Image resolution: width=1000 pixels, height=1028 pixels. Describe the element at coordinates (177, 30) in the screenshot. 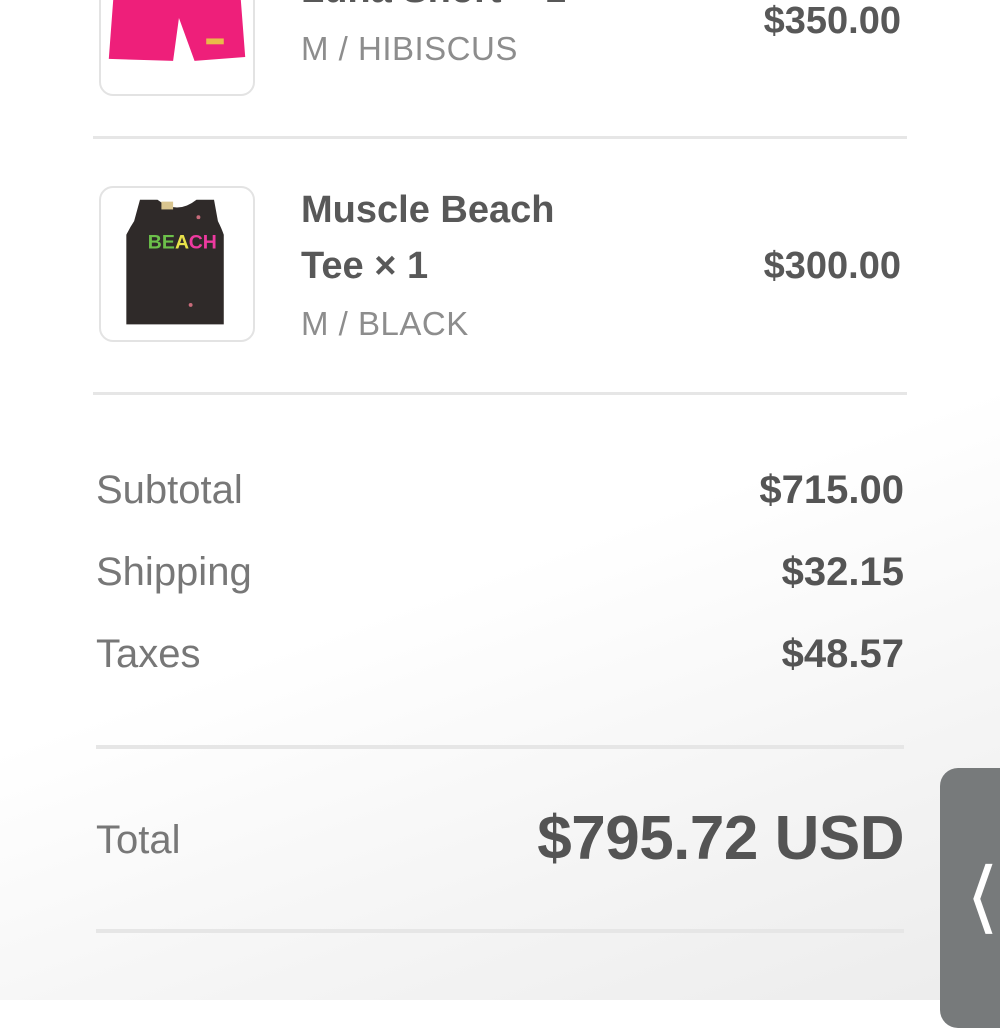

I see `shorts-image` at that location.